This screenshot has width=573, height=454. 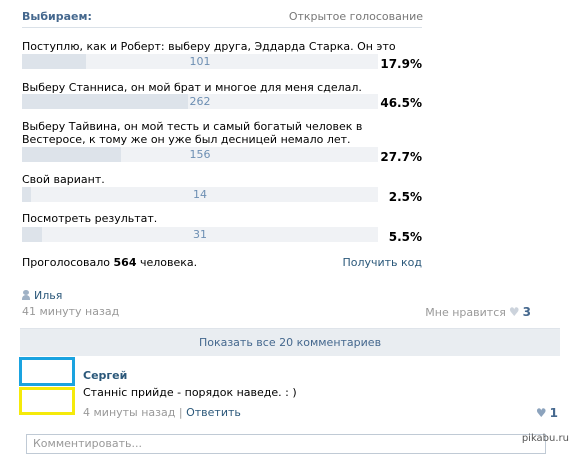 What do you see at coordinates (405, 237) in the screenshot?
I see `poll-option-percent: 5.5%` at bounding box center [405, 237].